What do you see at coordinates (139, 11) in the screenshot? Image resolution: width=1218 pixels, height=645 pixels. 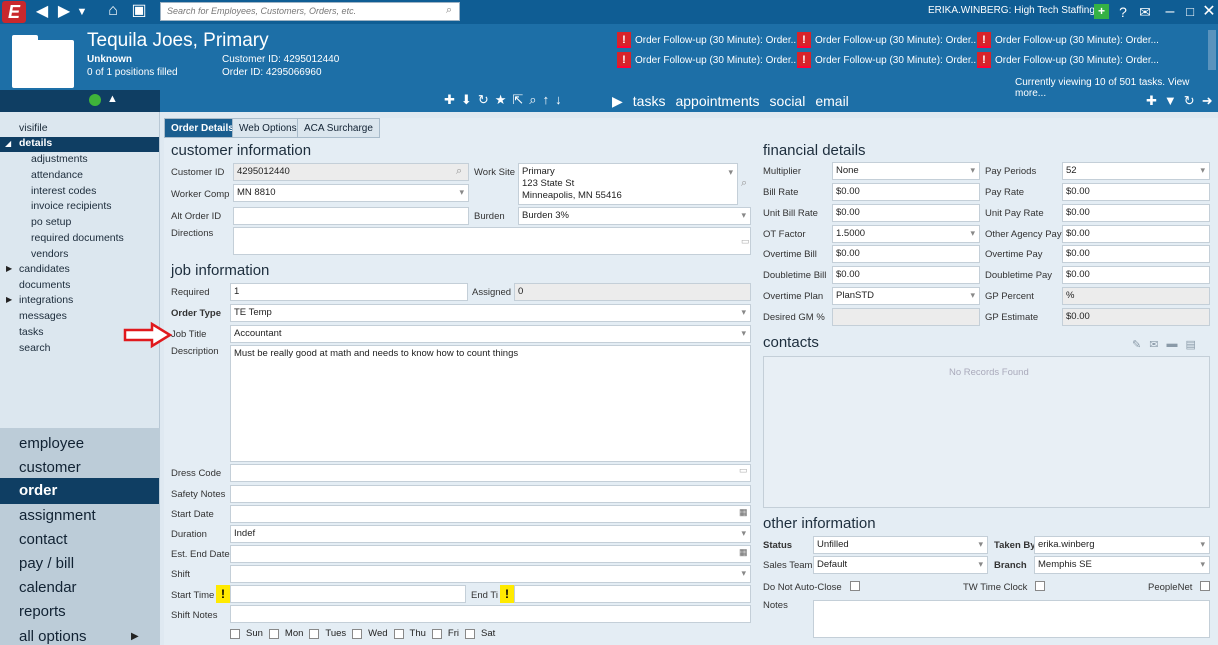 I see `save-icon: ▣` at bounding box center [139, 11].